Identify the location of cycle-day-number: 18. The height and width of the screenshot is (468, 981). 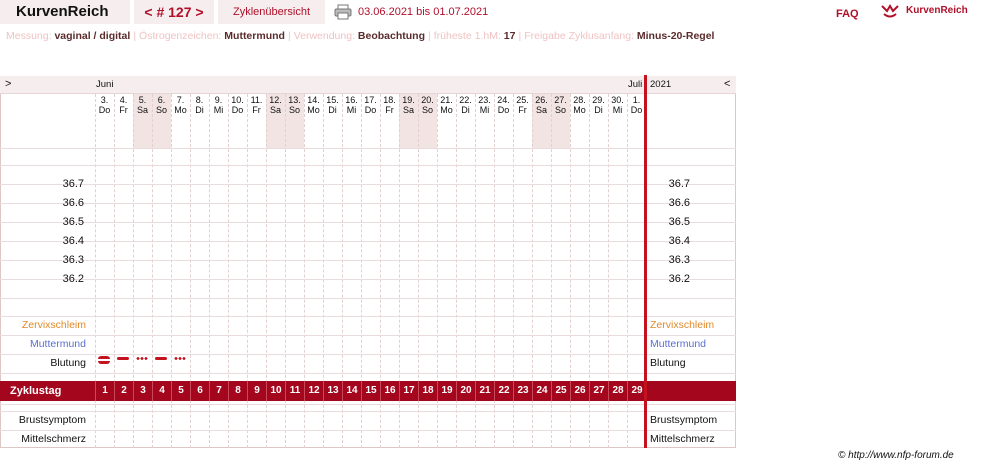
(427, 391).